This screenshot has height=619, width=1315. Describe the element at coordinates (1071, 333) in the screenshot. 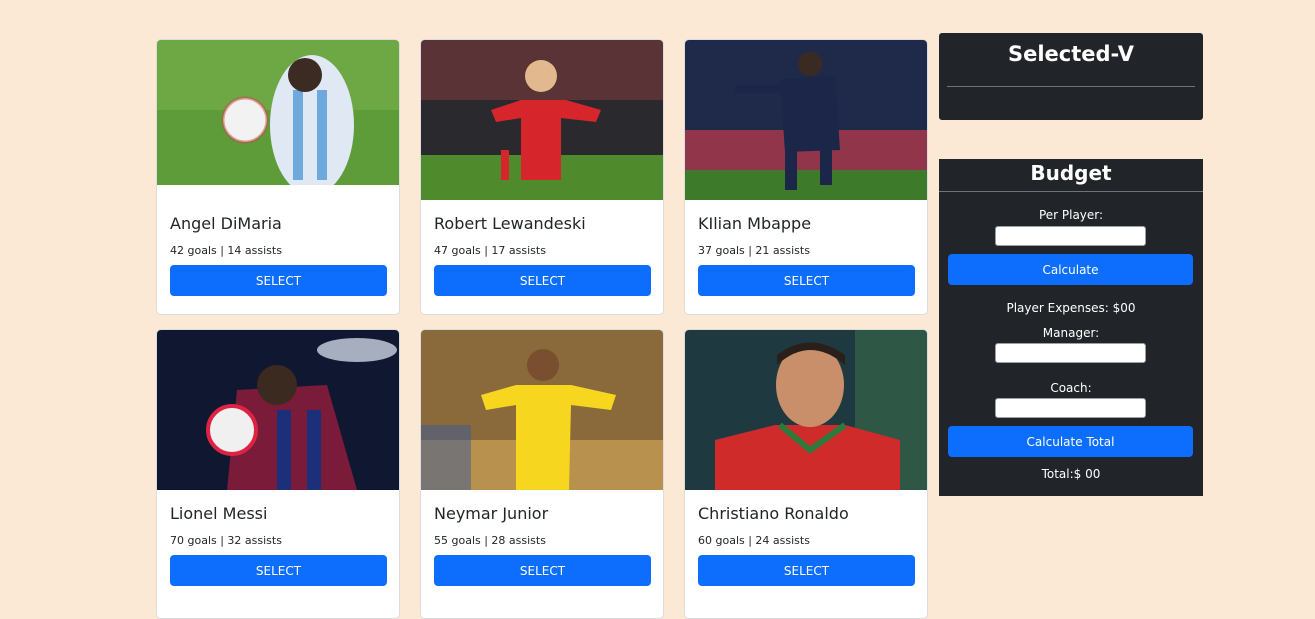

I see `manager-label: Manager:` at that location.